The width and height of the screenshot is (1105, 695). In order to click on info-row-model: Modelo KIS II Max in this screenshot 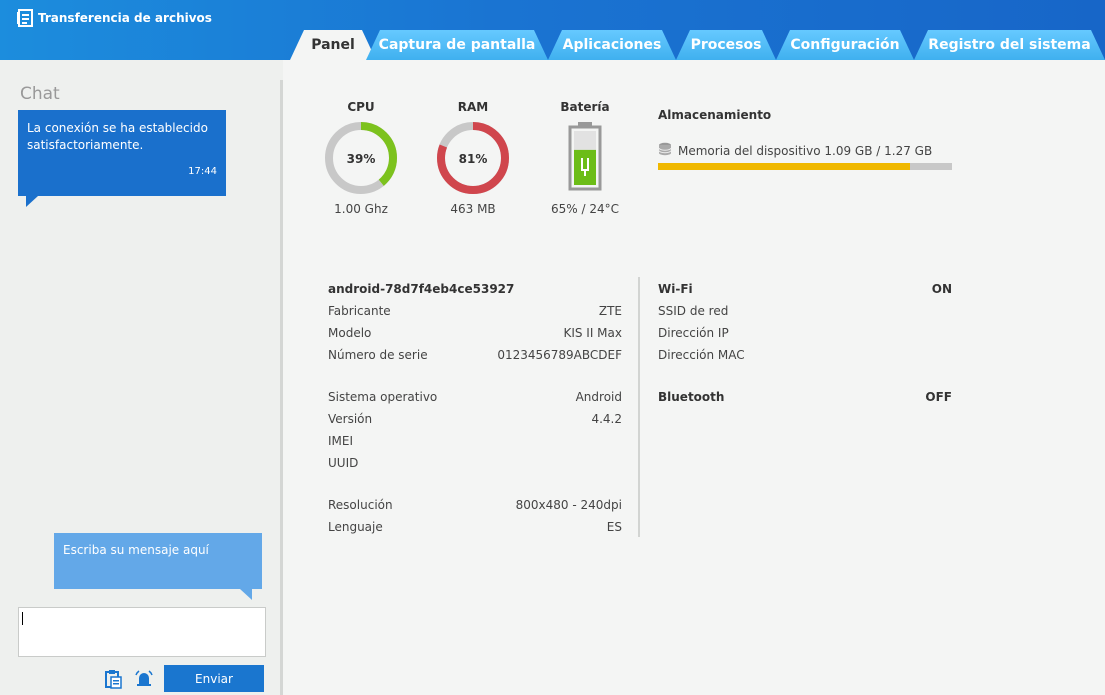, I will do `click(475, 333)`.